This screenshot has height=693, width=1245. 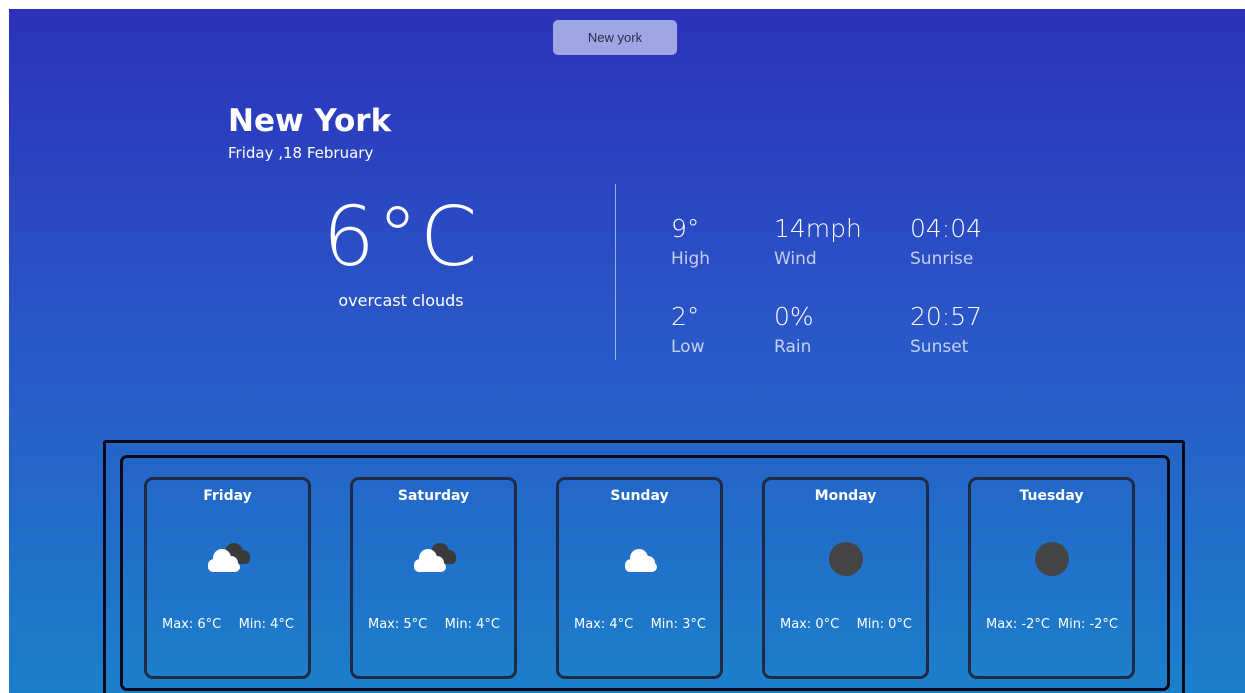 I want to click on stat-wind: 14mph Wind, so click(x=818, y=242).